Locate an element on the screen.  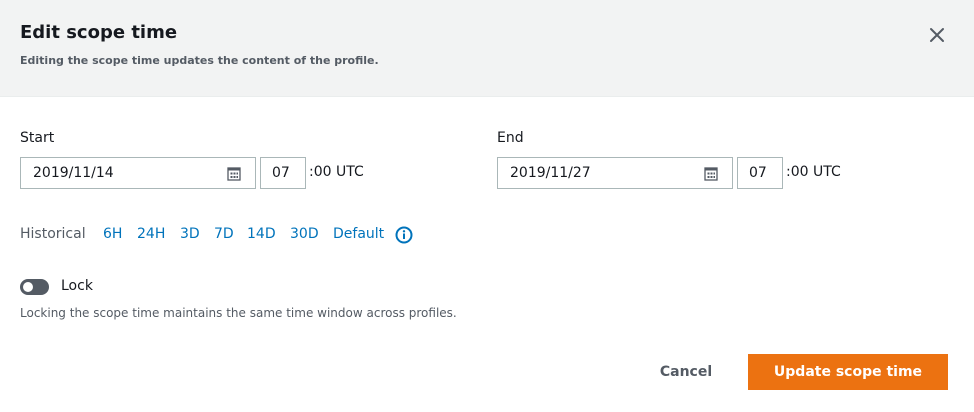
lock-toggle is located at coordinates (34, 287).